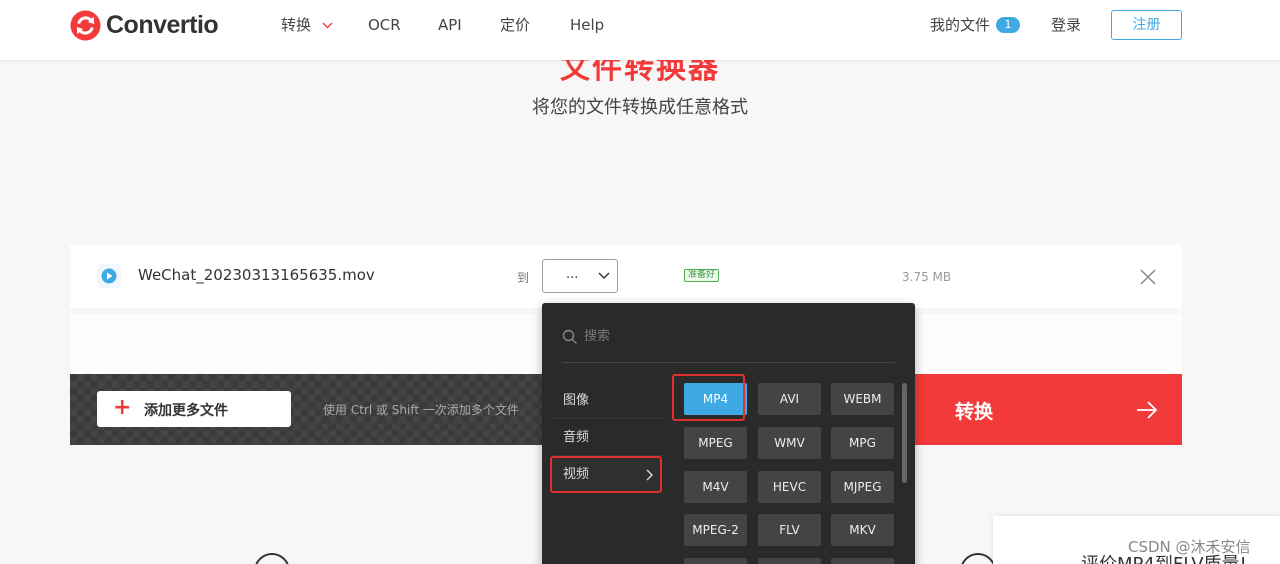 Image resolution: width=1280 pixels, height=564 pixels. I want to click on format-option-flv: FLV, so click(789, 530).